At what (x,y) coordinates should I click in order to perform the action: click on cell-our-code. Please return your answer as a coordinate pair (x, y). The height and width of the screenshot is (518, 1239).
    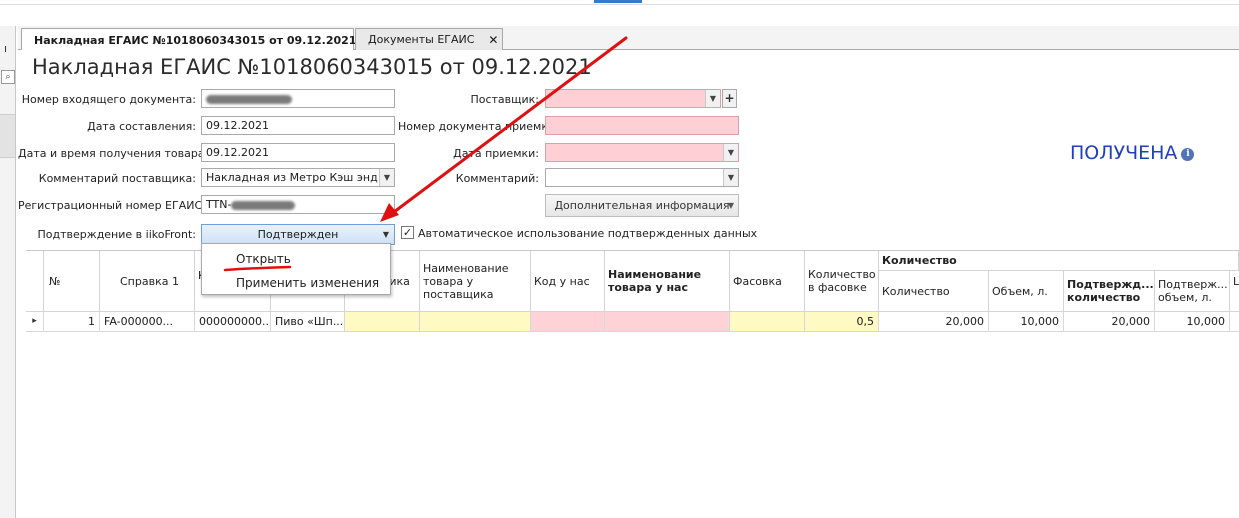
    Looking at the image, I should click on (568, 322).